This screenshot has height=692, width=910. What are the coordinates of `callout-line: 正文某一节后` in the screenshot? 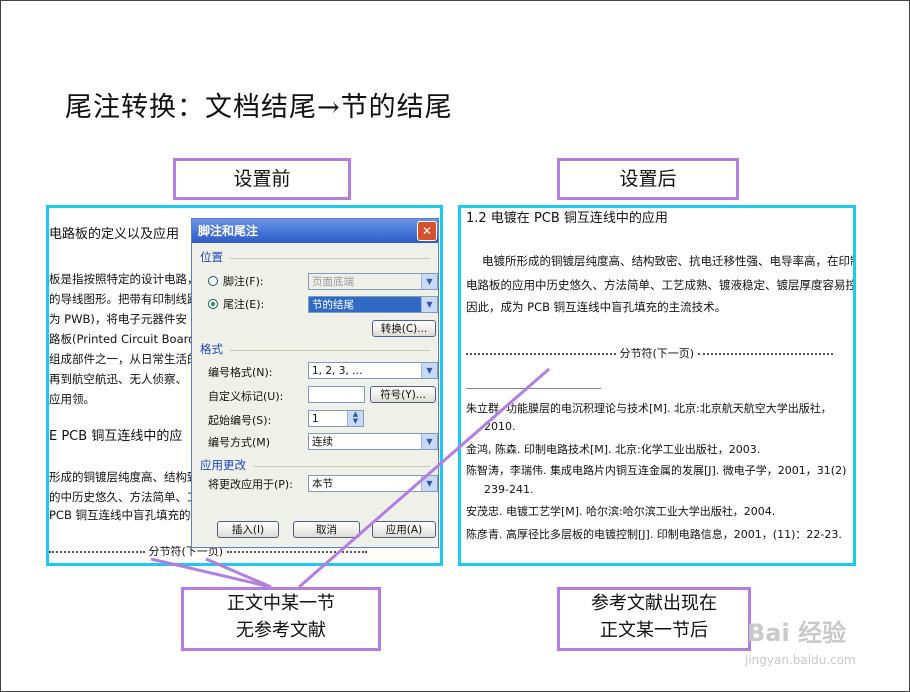 It's located at (654, 630).